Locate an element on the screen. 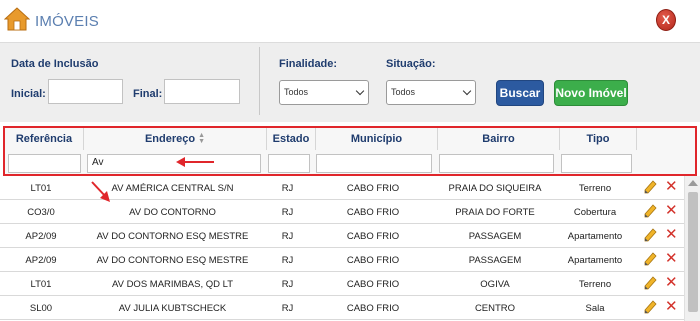 This screenshot has width=700, height=321. column-header-address-label: Endereço is located at coordinates (170, 139).